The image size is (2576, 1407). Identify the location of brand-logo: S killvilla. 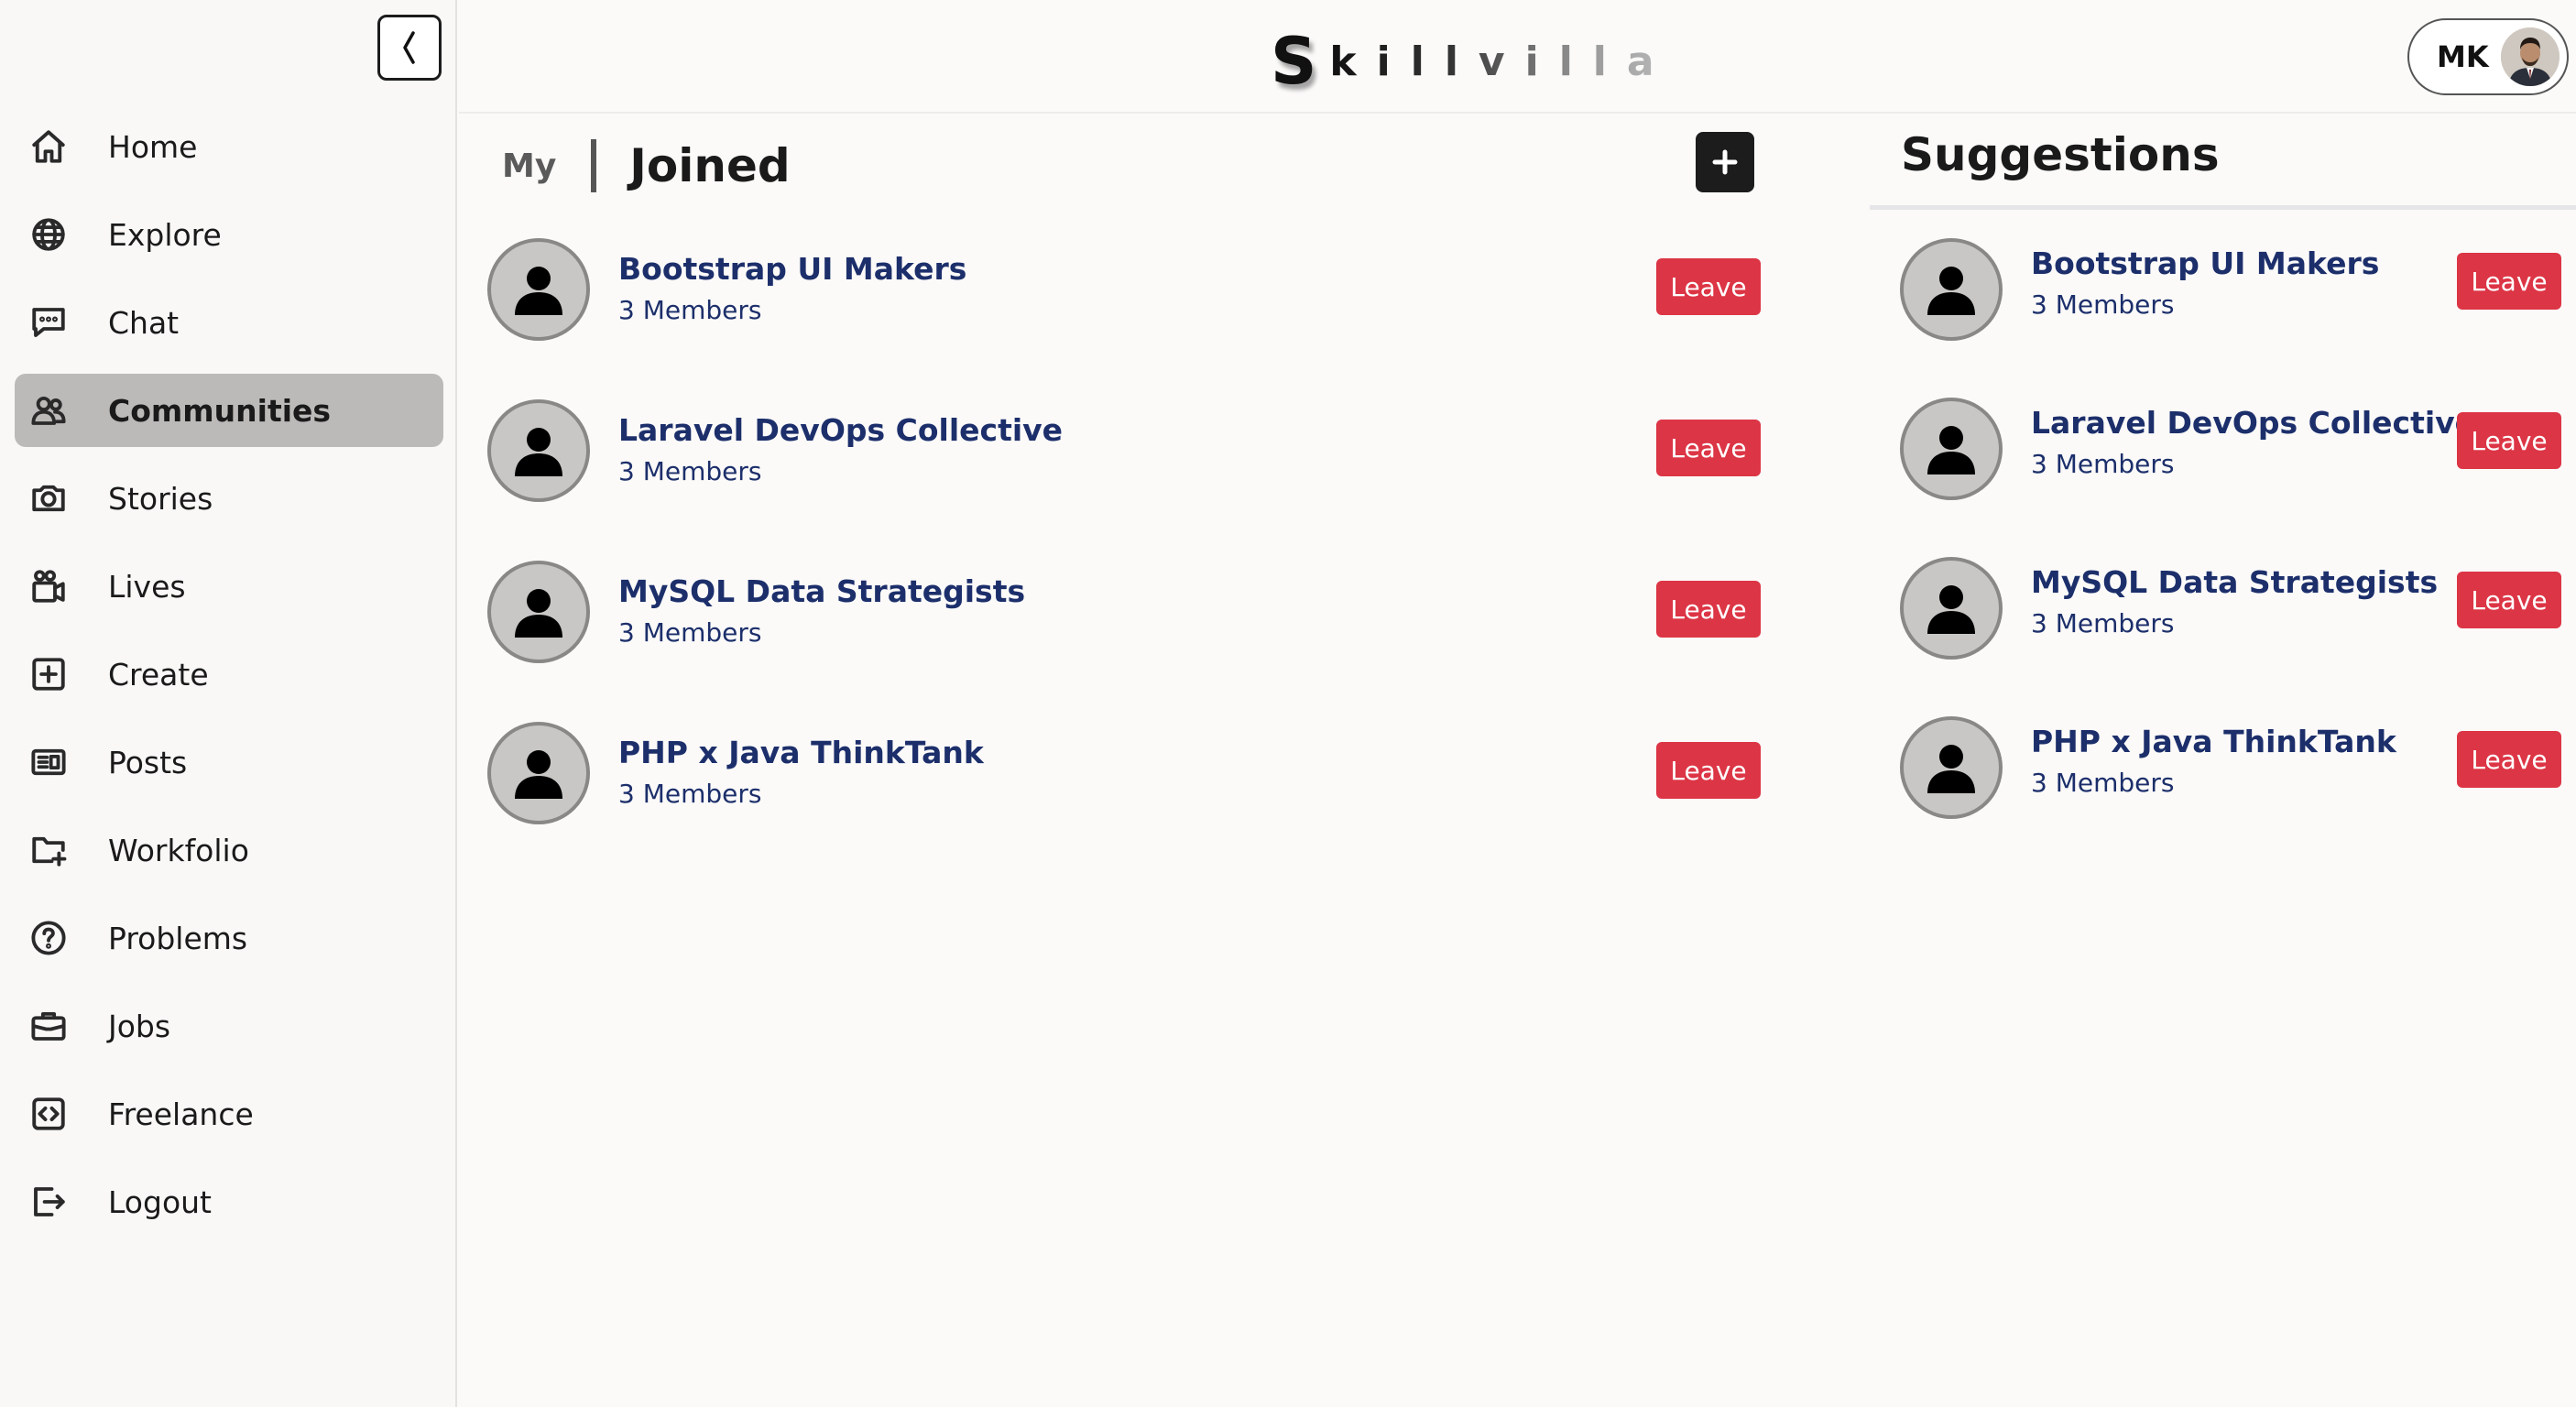
(1473, 56).